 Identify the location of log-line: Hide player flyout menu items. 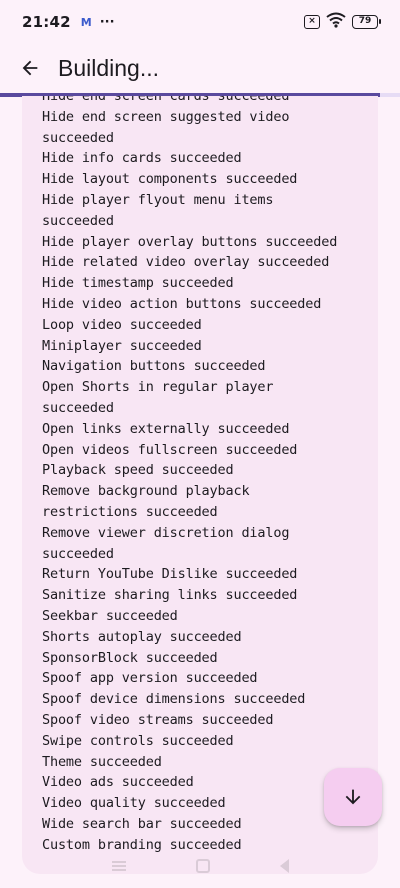
(158, 199).